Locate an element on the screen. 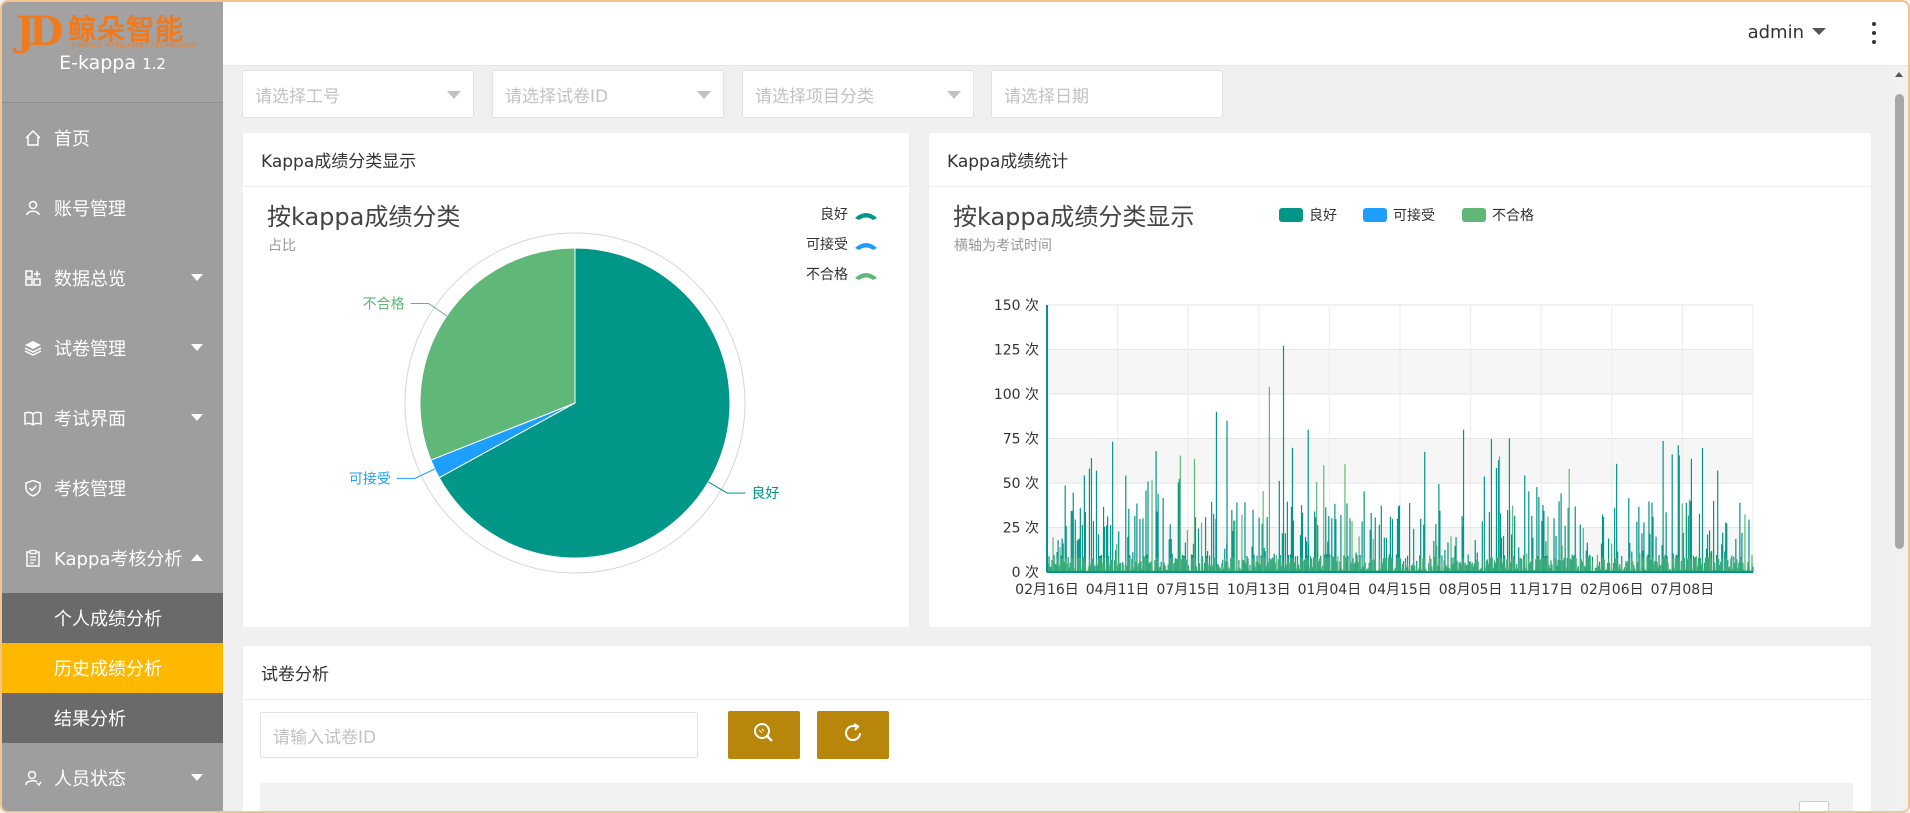  x-tick-label: 01月04日 is located at coordinates (1330, 590).